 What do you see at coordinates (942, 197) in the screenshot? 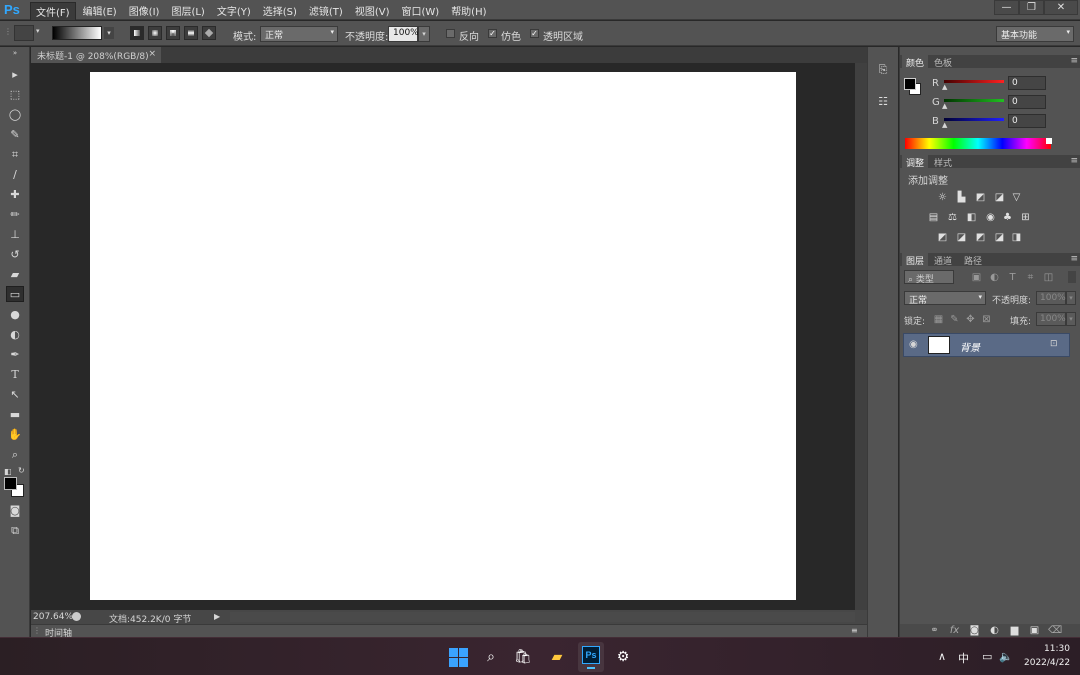
I see `brightness-contrast-icon: ☼` at bounding box center [942, 197].